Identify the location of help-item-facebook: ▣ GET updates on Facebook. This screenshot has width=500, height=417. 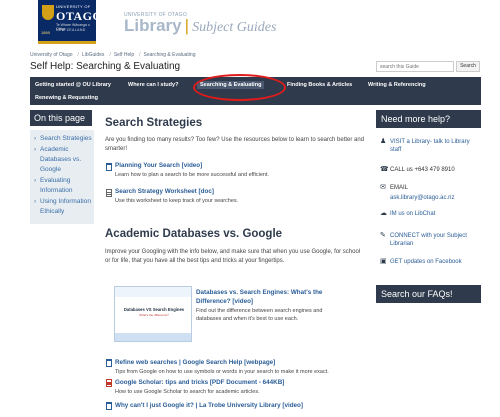
(430, 263).